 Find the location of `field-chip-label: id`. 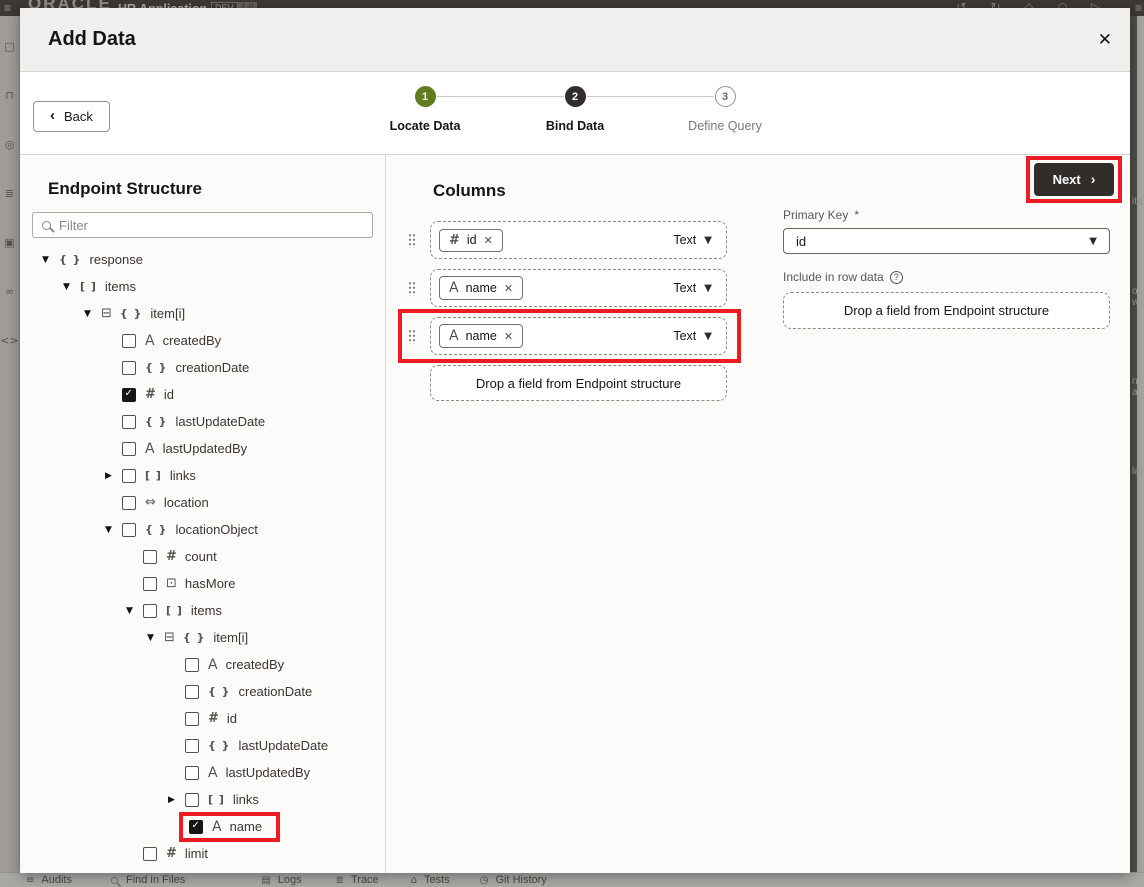

field-chip-label: id is located at coordinates (471, 240).